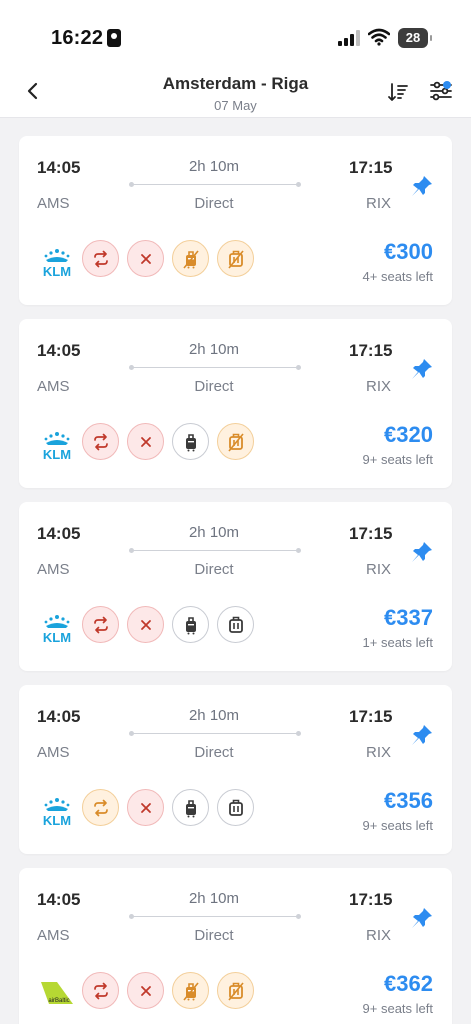 Image resolution: width=471 pixels, height=1024 pixels. What do you see at coordinates (379, 37) in the screenshot?
I see `wifi-icon` at bounding box center [379, 37].